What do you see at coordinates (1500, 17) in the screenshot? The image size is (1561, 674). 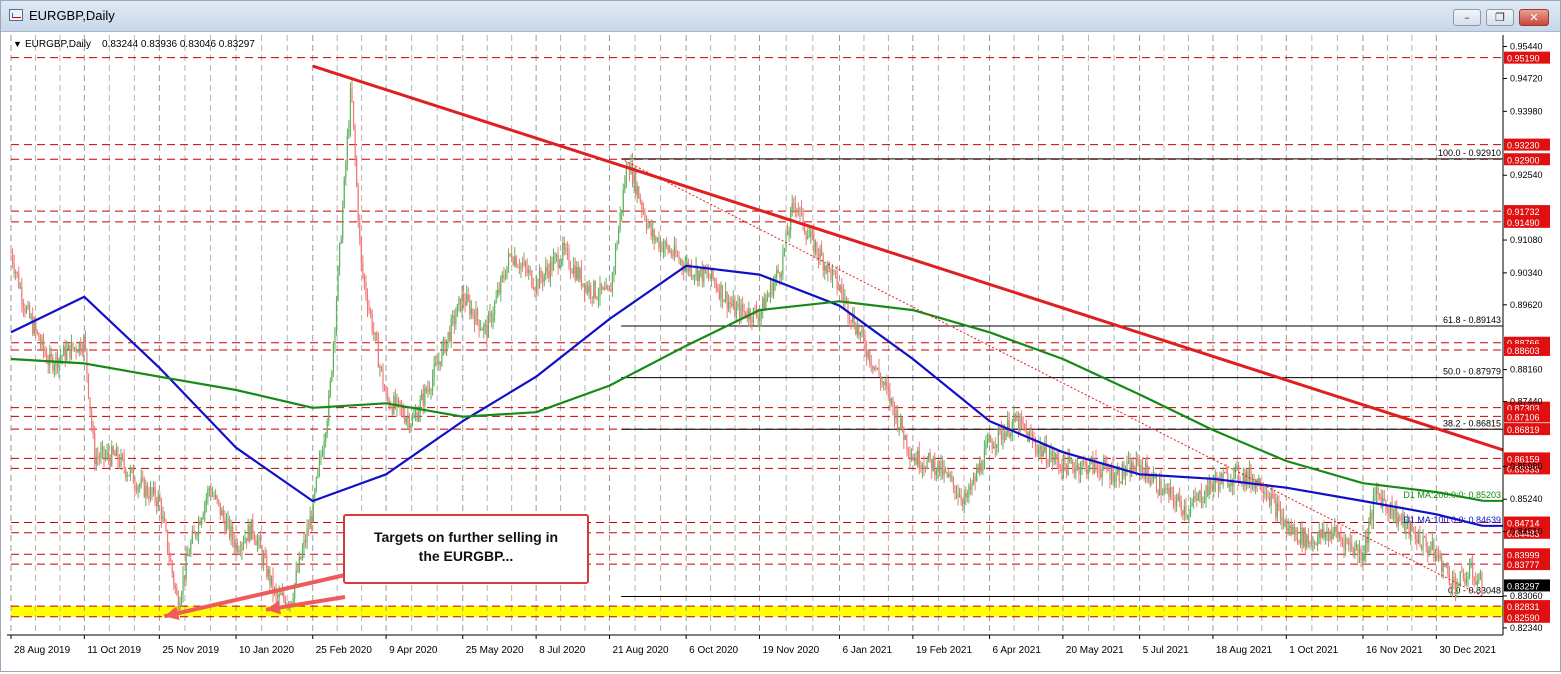 I see `restore-button: ❐` at bounding box center [1500, 17].